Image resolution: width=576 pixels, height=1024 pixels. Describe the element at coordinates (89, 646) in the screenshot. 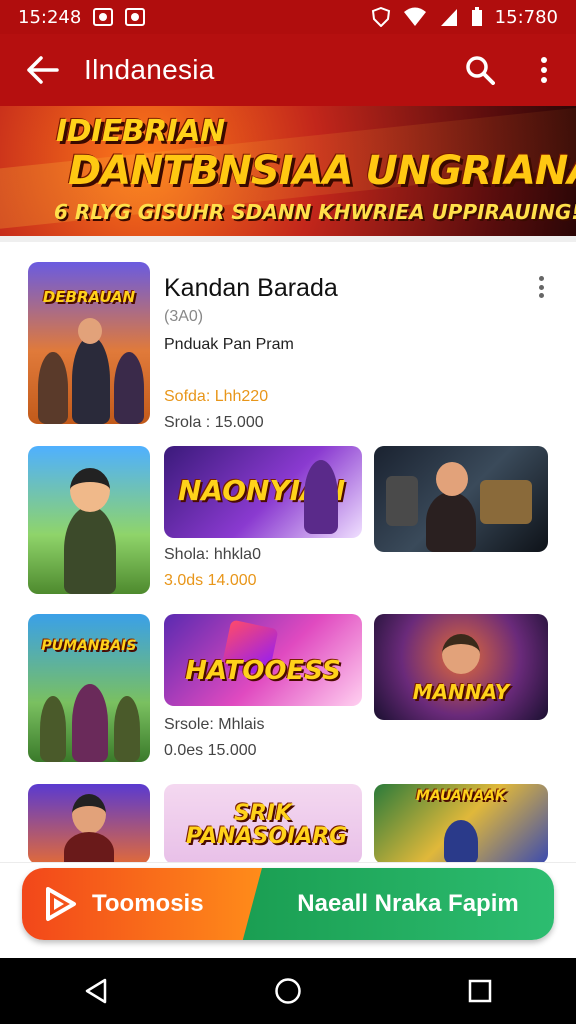

I see `thumbnail-text: PUMANBAIS` at that location.